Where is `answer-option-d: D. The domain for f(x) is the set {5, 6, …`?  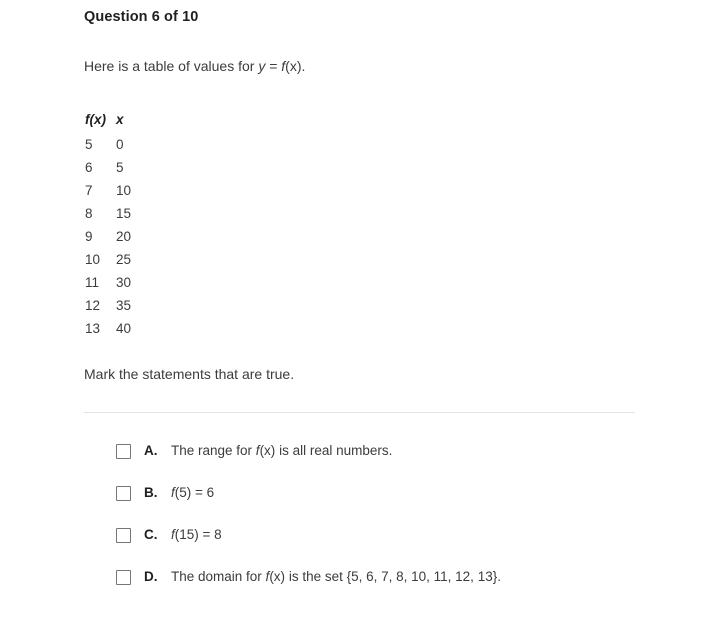
answer-option-d: D. The domain for f(x) is the set {5, 6, … is located at coordinates (396, 588).